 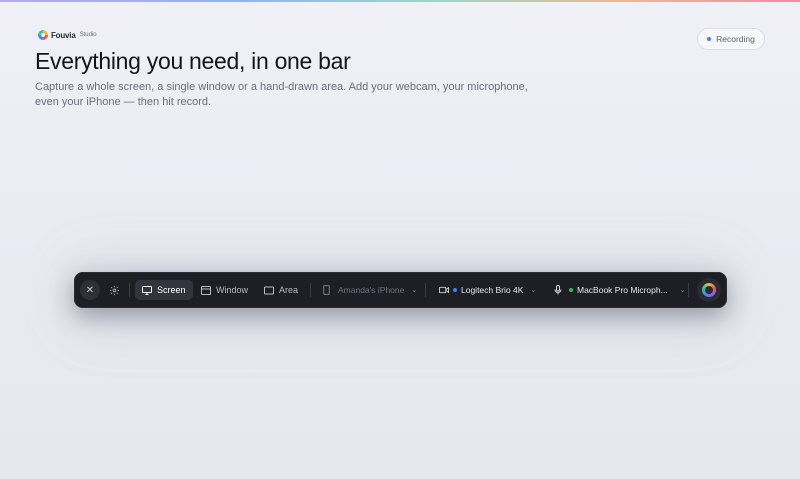 I want to click on record-button, so click(x=709, y=290).